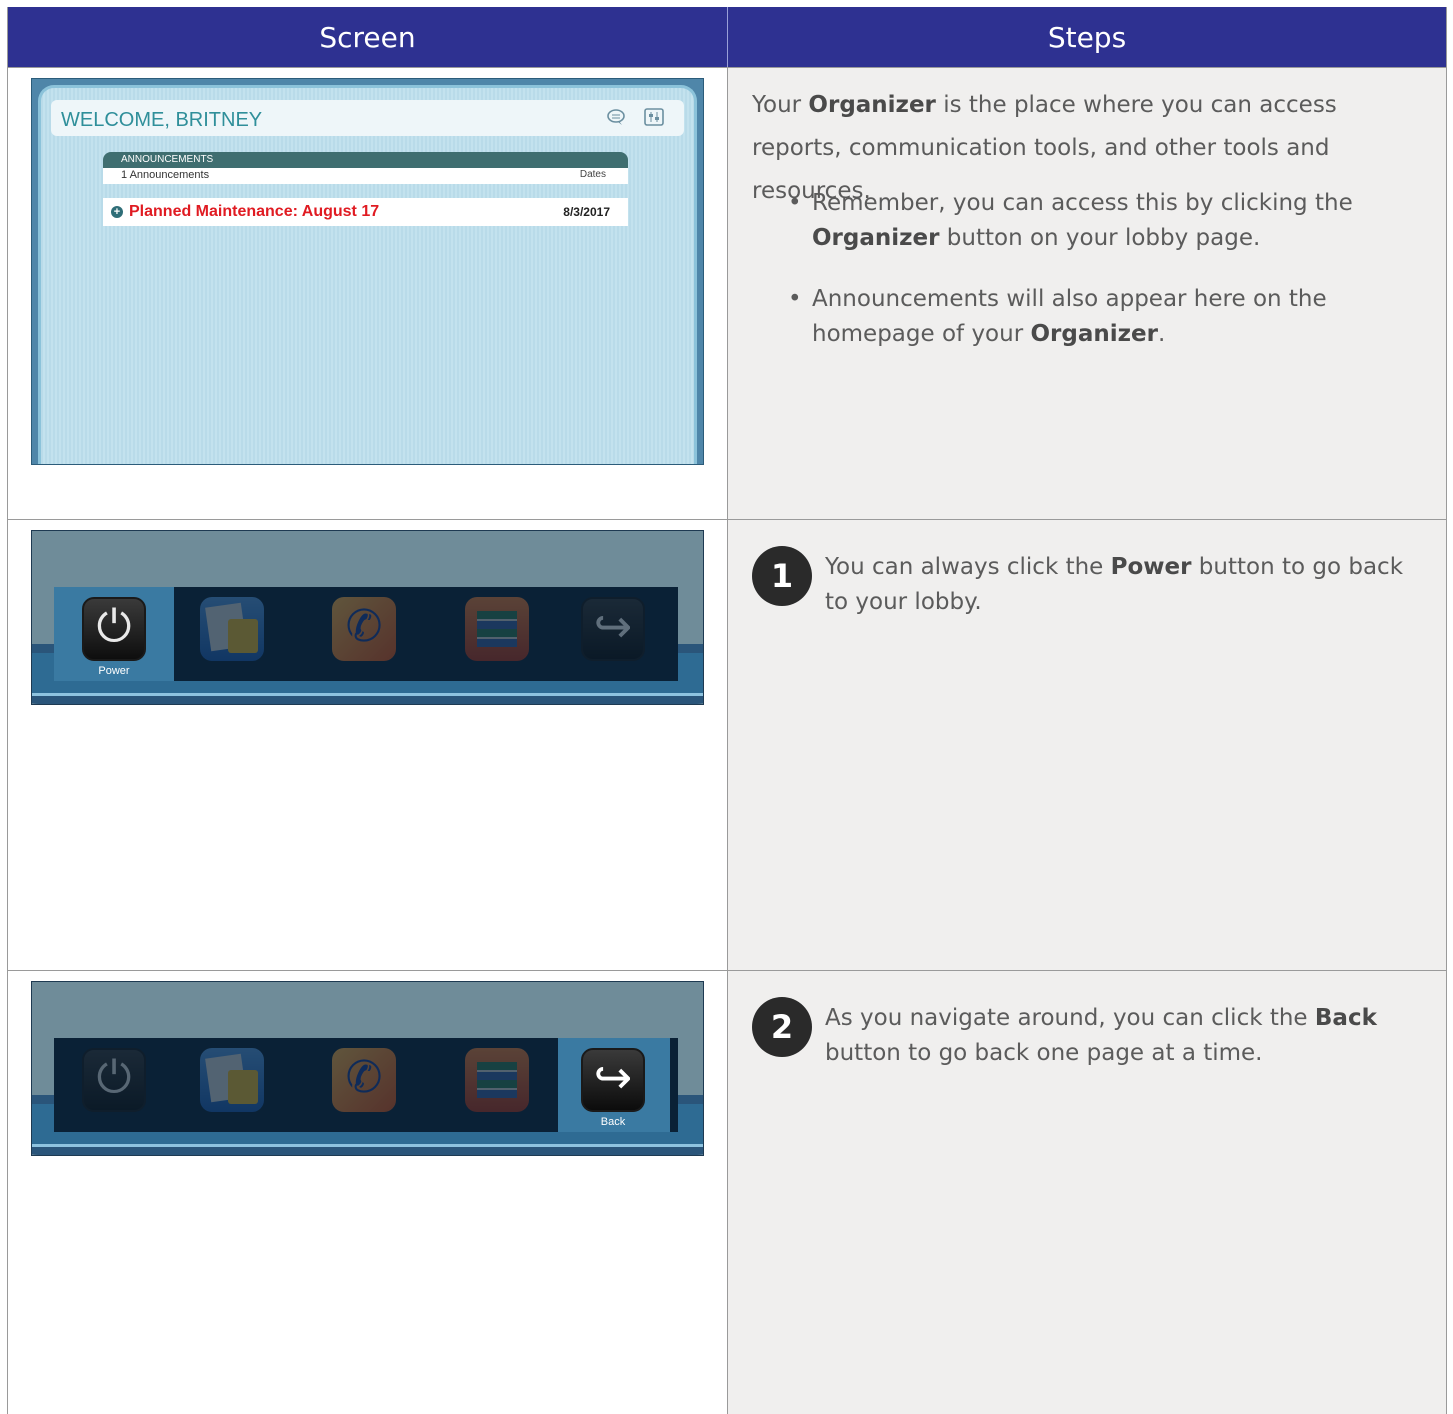 The image size is (1453, 1414). What do you see at coordinates (1087, 37) in the screenshot?
I see `header-steps: Steps` at bounding box center [1087, 37].